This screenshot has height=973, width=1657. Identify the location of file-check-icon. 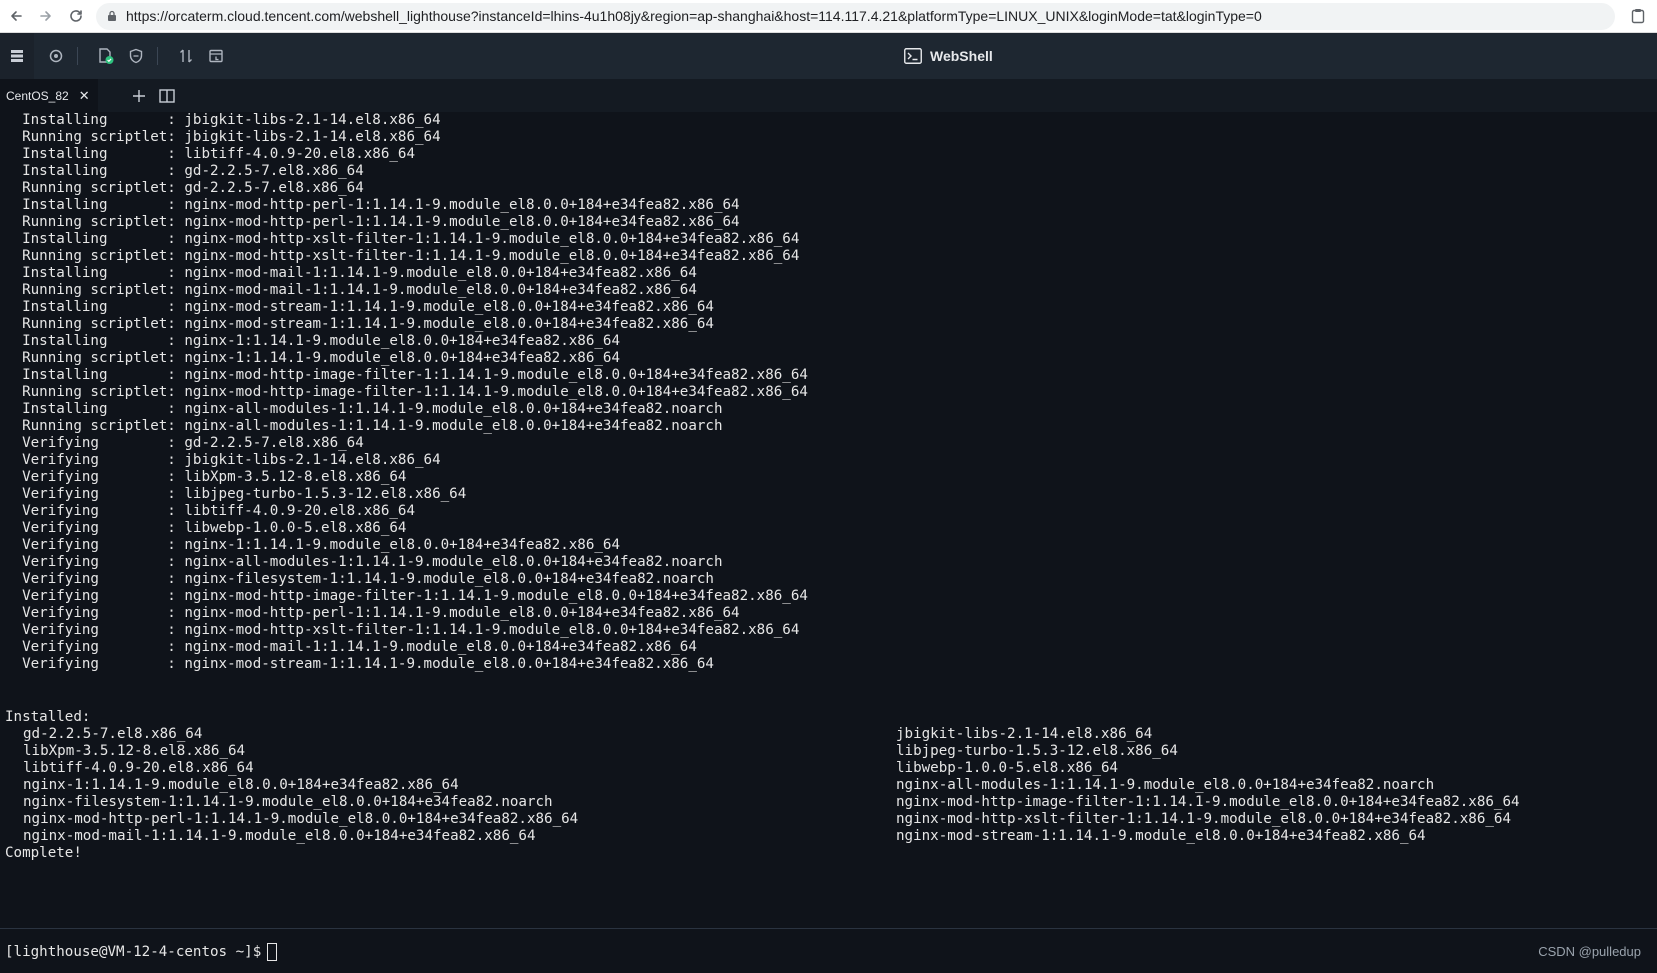
(106, 56).